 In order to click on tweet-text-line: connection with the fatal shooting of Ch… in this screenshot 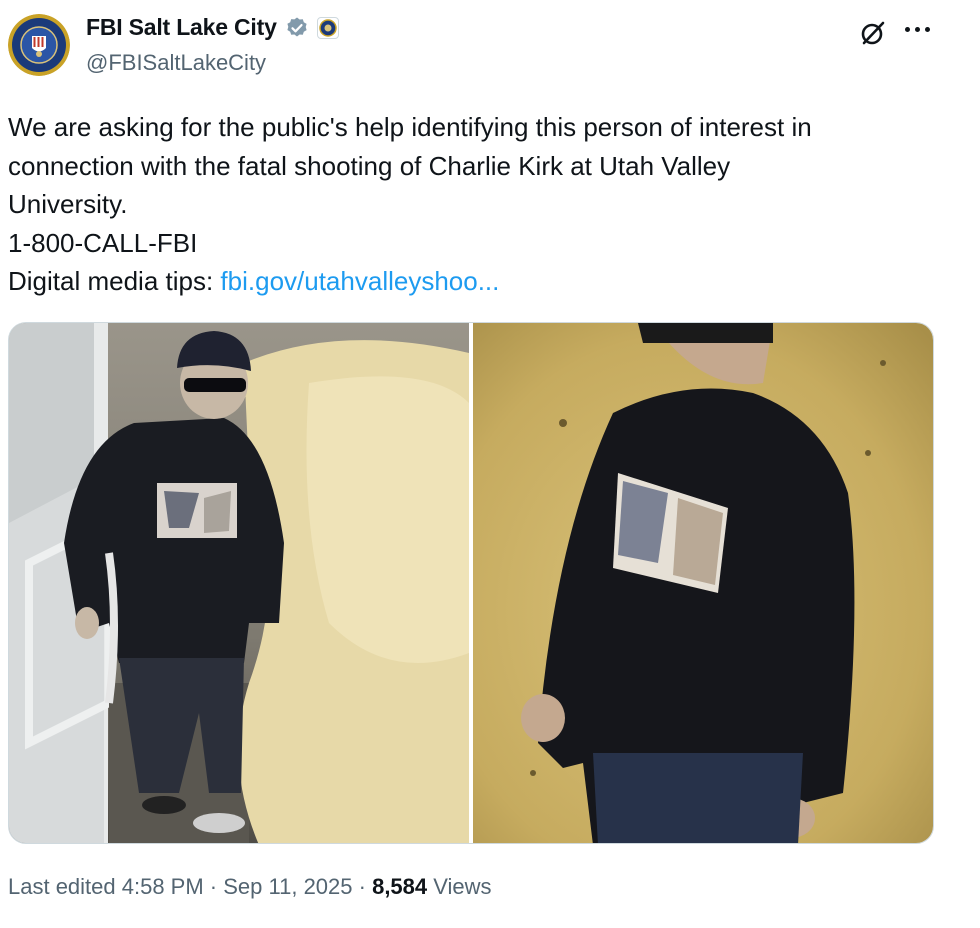, I will do `click(369, 165)`.